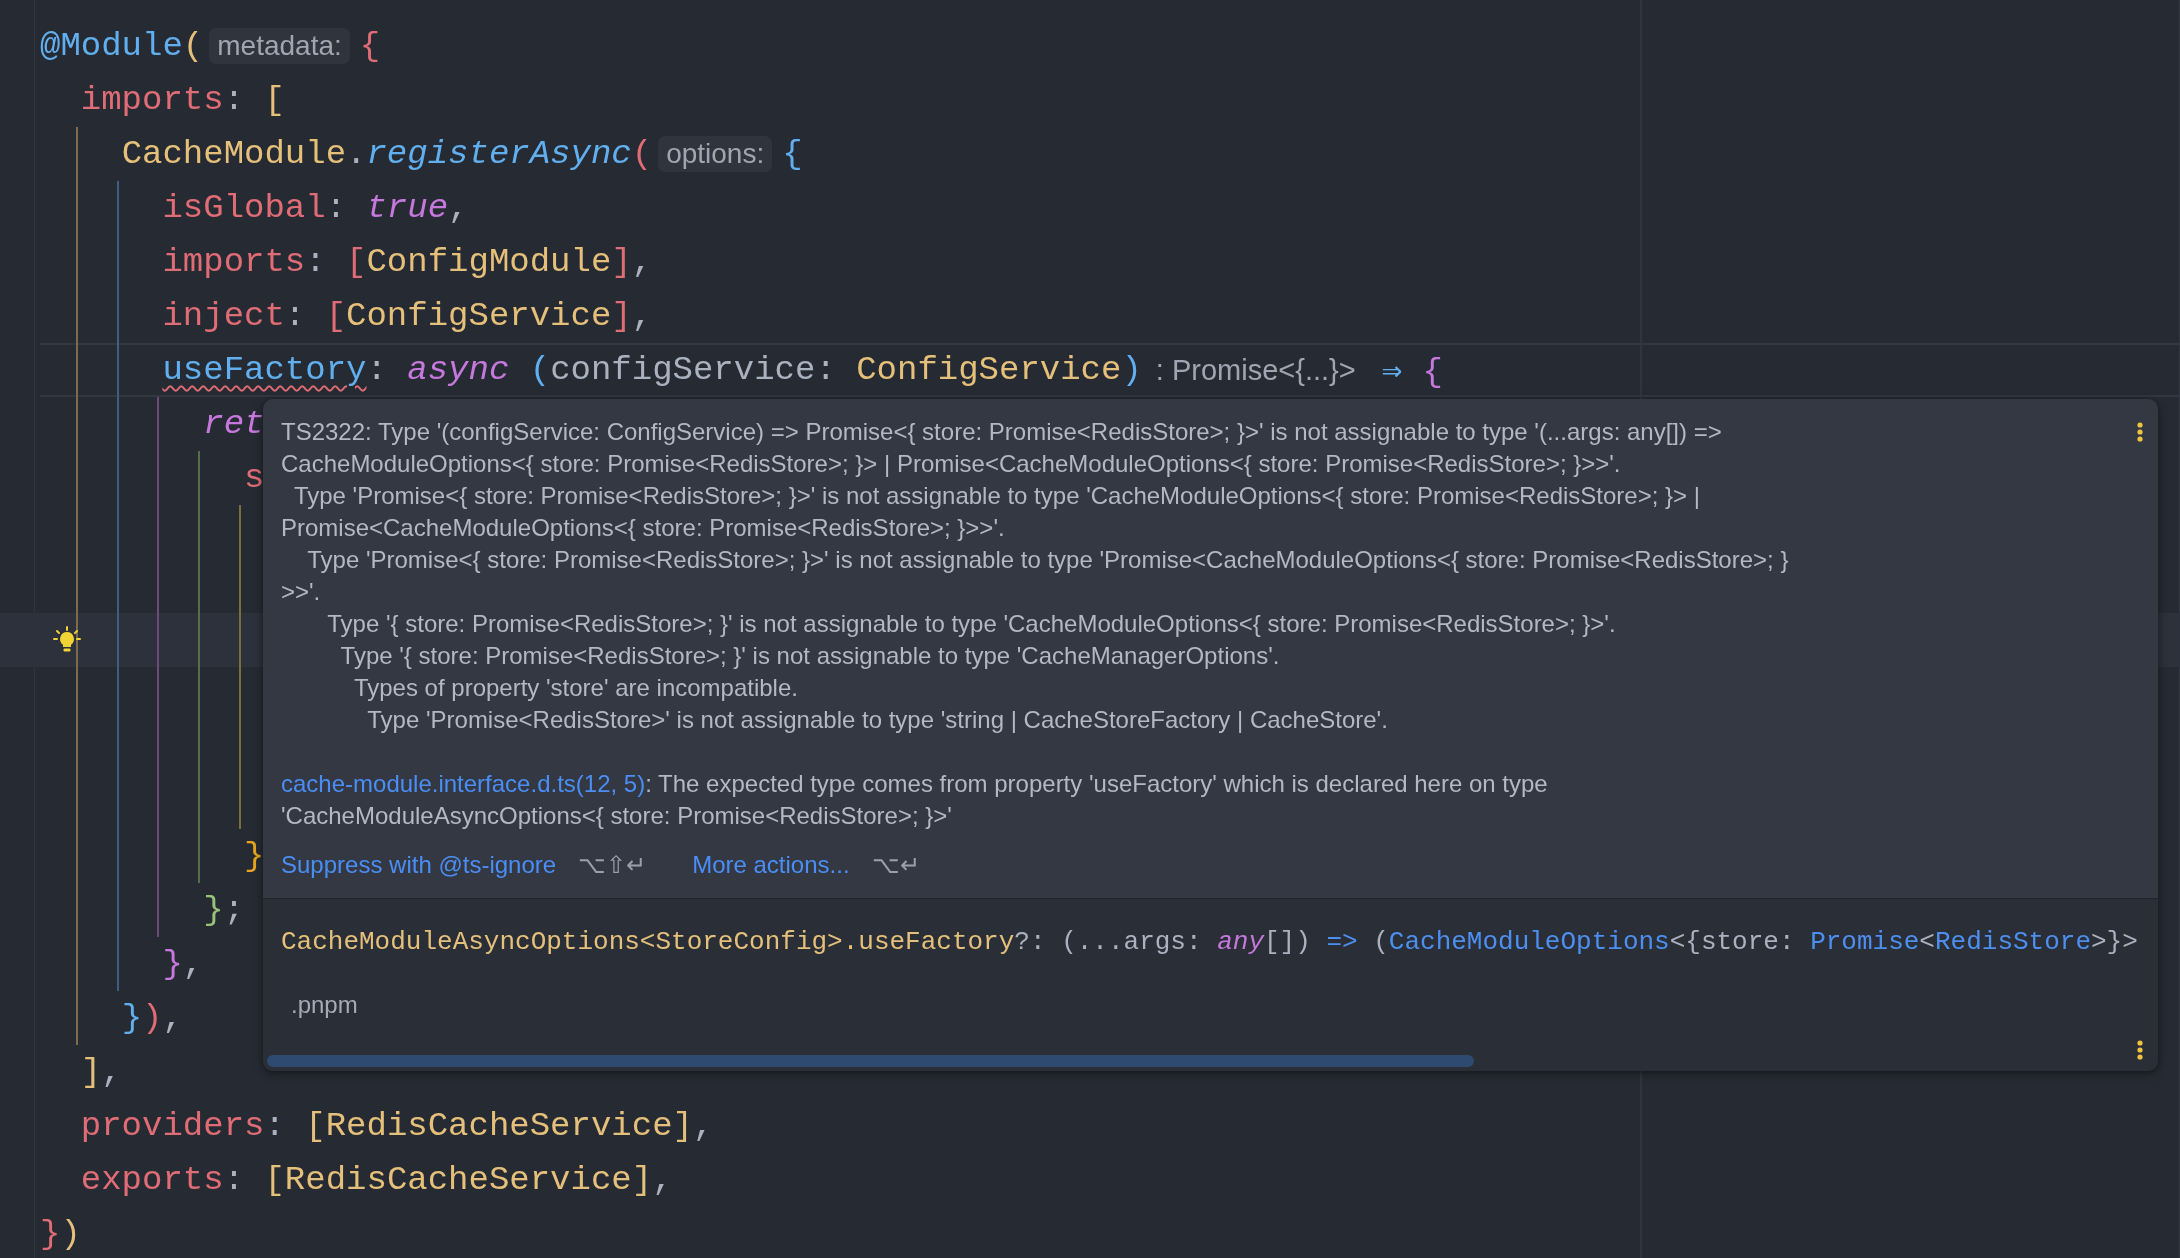  What do you see at coordinates (60, 1234) in the screenshot?
I see `code-text: })` at bounding box center [60, 1234].